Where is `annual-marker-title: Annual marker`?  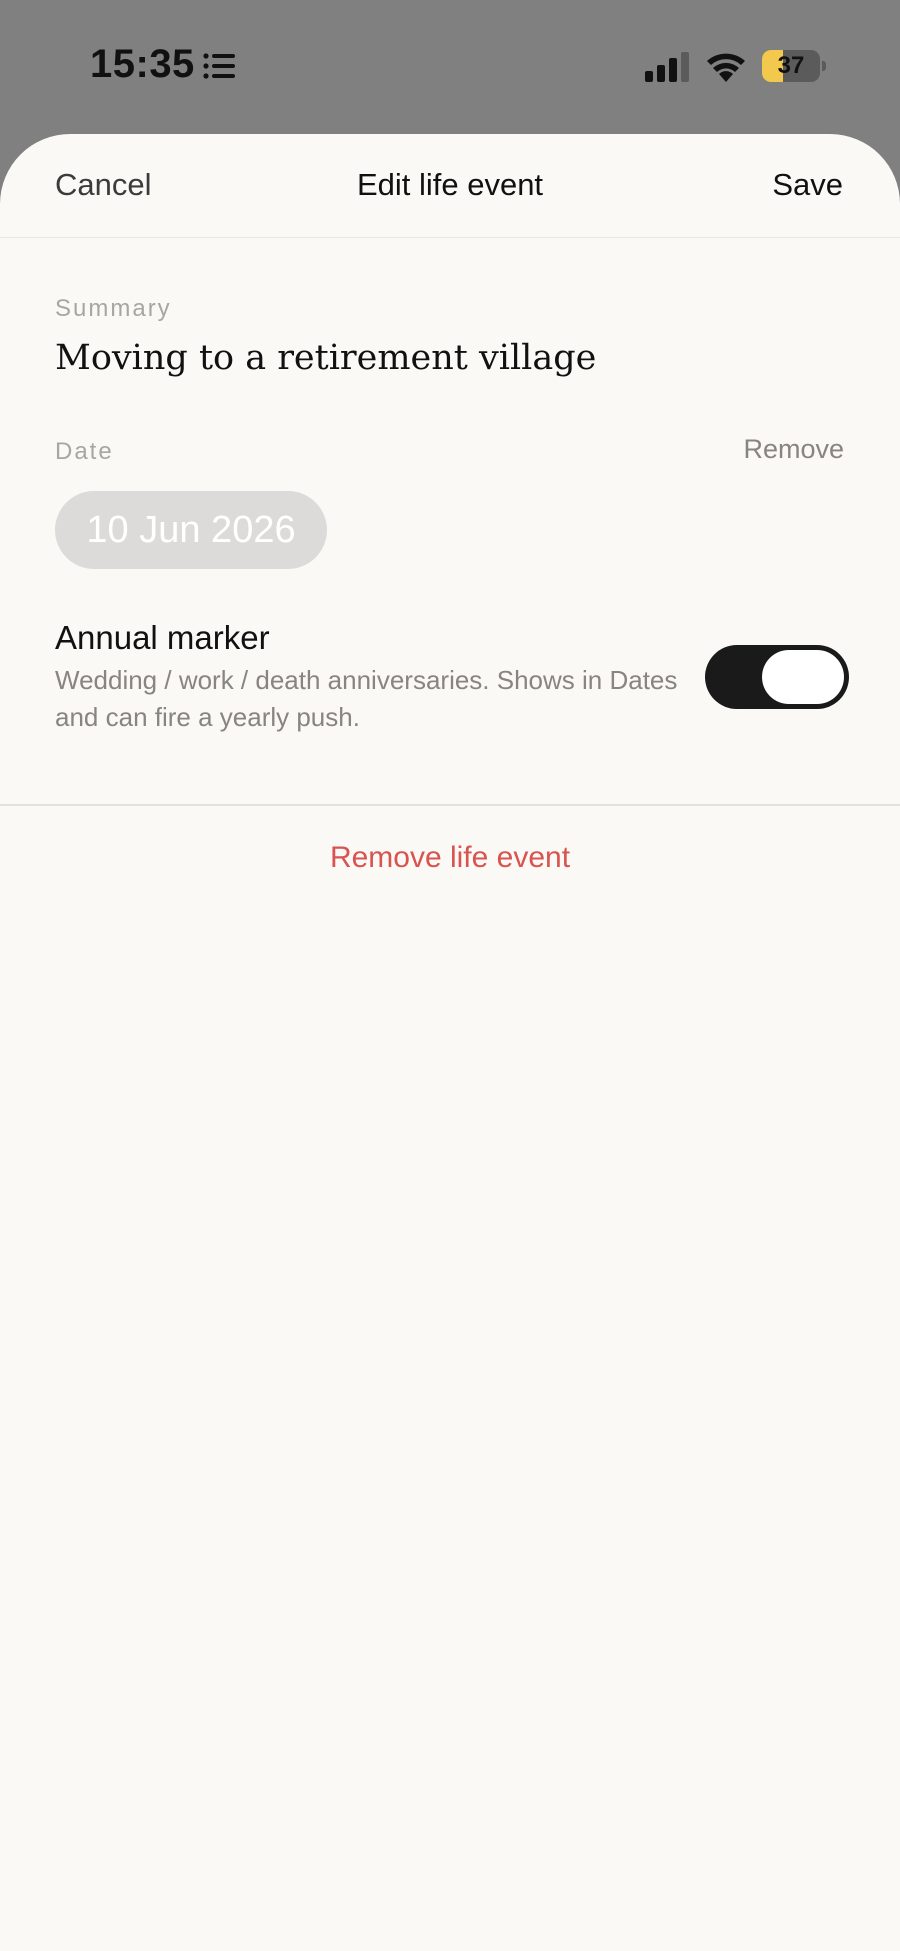
annual-marker-title: Annual marker is located at coordinates (162, 637).